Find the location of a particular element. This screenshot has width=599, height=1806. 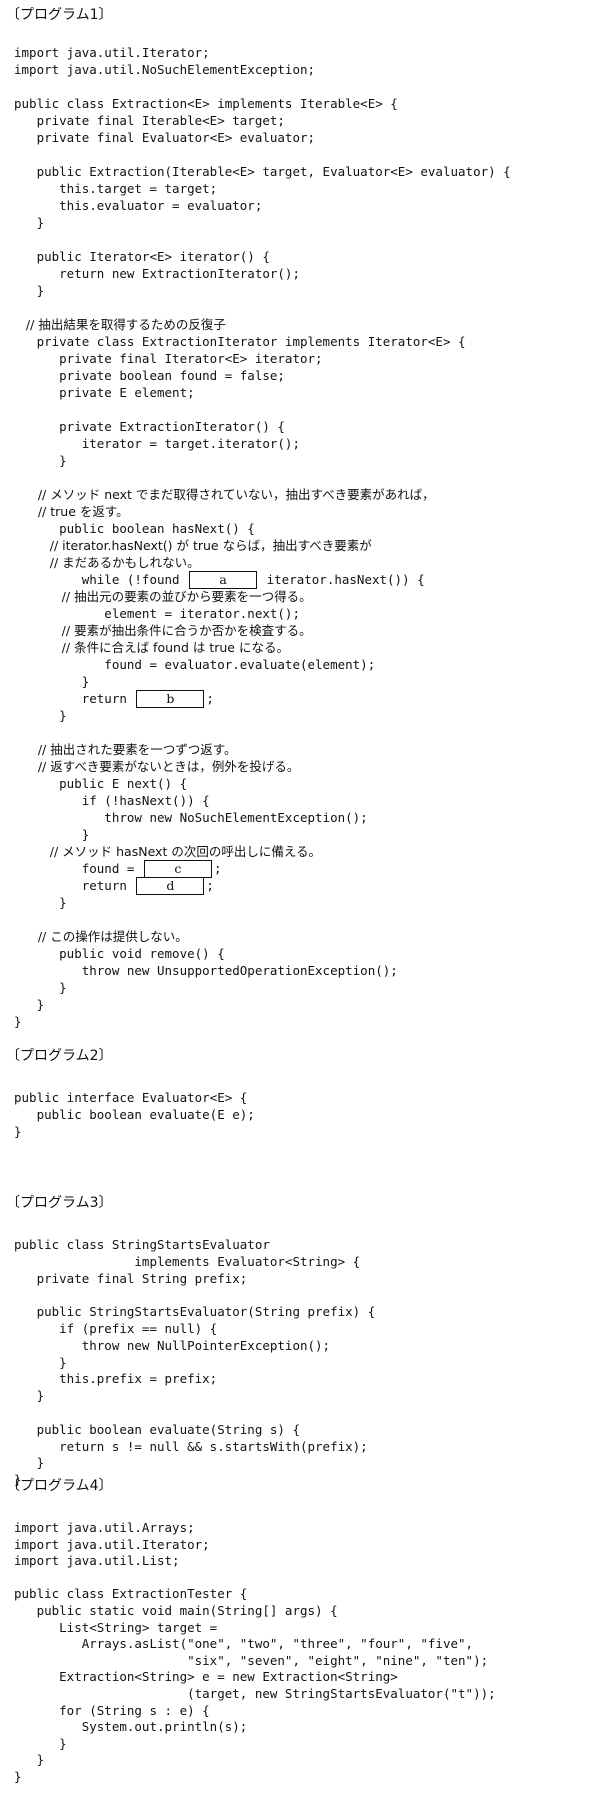

program1-code-line: private boolean found = false; is located at coordinates (149, 375).